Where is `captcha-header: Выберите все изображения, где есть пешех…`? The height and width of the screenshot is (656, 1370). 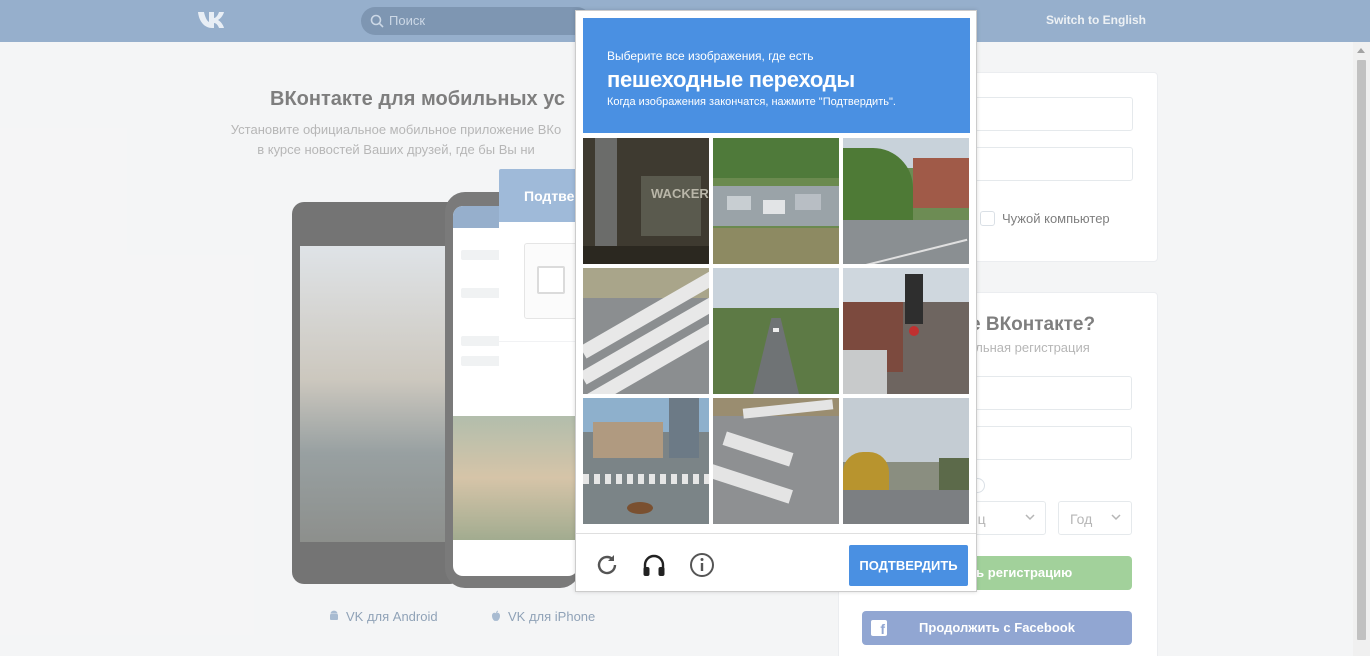 captcha-header: Выберите все изображения, где есть пешех… is located at coordinates (776, 75).